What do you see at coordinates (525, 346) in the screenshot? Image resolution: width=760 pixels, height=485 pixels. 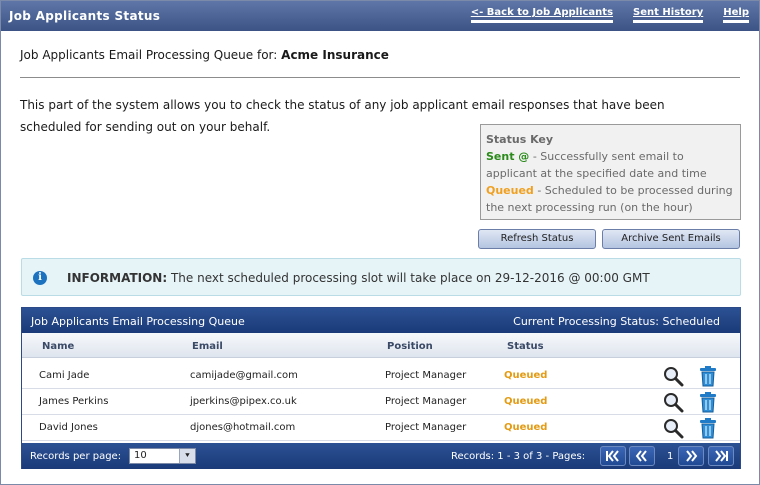 I see `column-header-status: Status` at bounding box center [525, 346].